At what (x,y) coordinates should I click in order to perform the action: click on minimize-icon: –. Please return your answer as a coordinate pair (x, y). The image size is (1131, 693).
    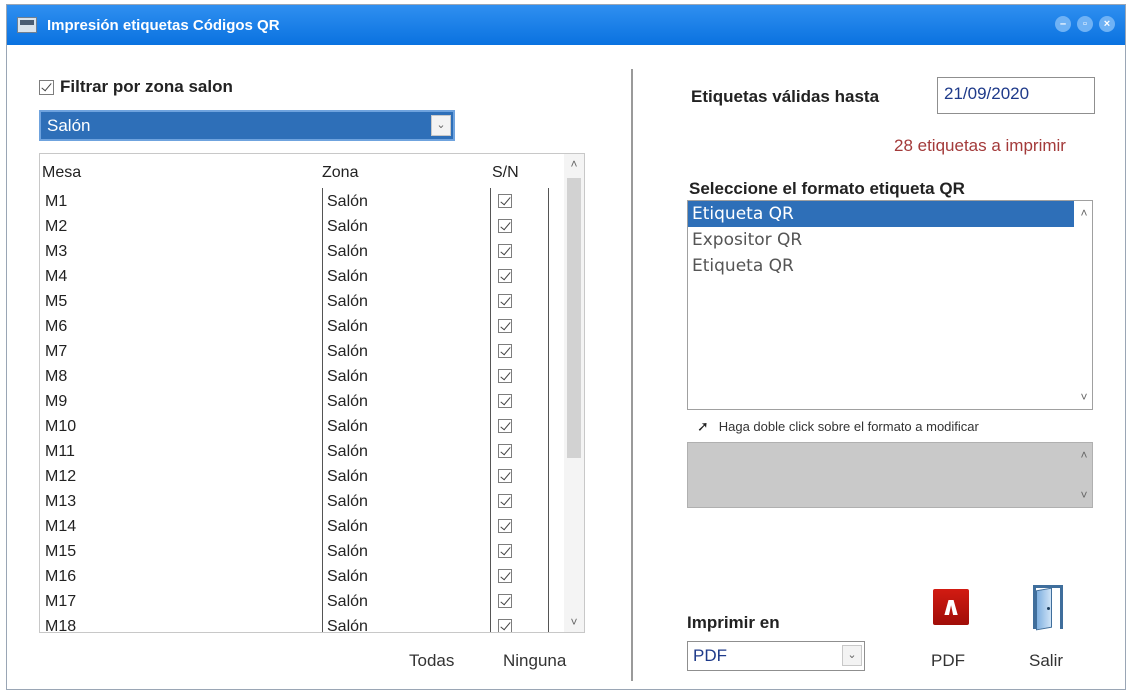
    Looking at the image, I should click on (1063, 24).